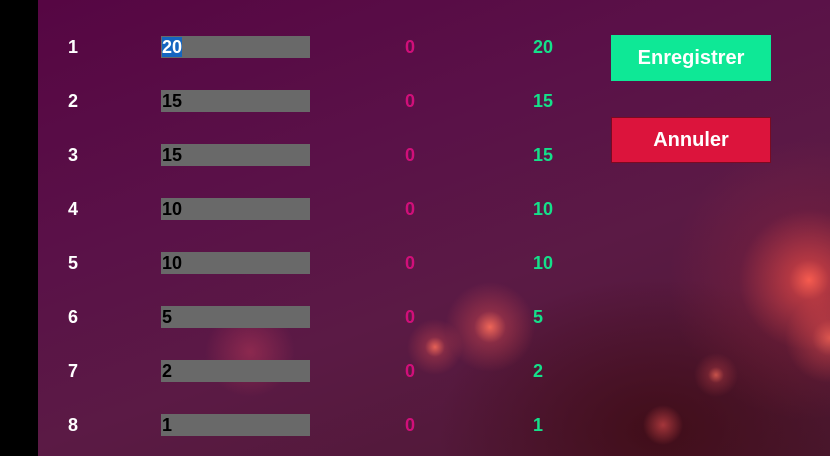  I want to click on score-input: 20, so click(235, 47).